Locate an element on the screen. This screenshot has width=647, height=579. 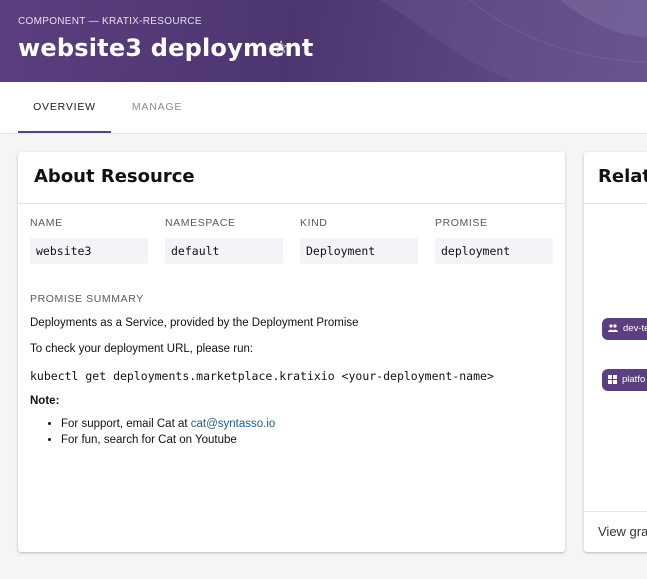
active-tab-indicator is located at coordinates (64, 132).